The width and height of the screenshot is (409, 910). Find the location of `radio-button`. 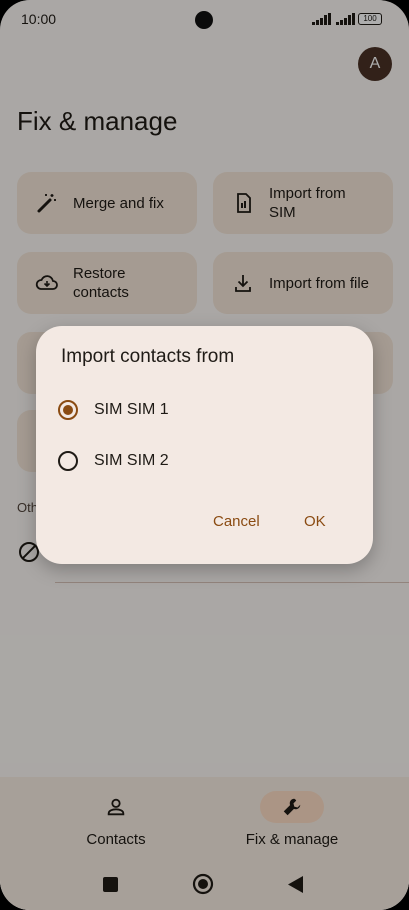

radio-button is located at coordinates (68, 461).